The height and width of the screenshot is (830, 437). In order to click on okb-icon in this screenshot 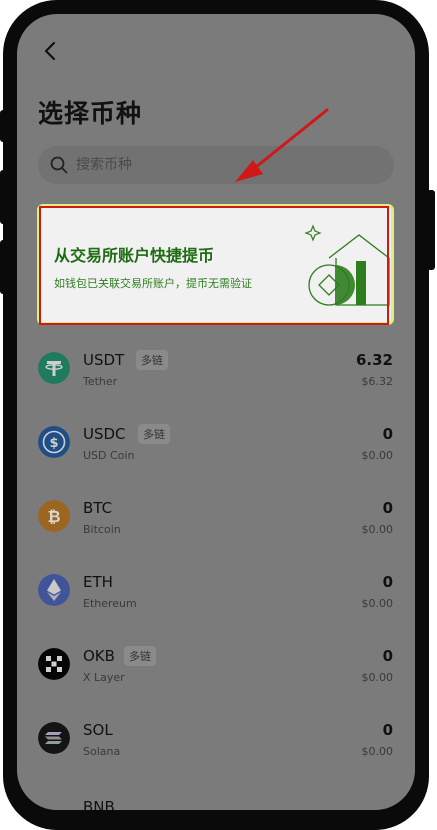, I will do `click(54, 664)`.